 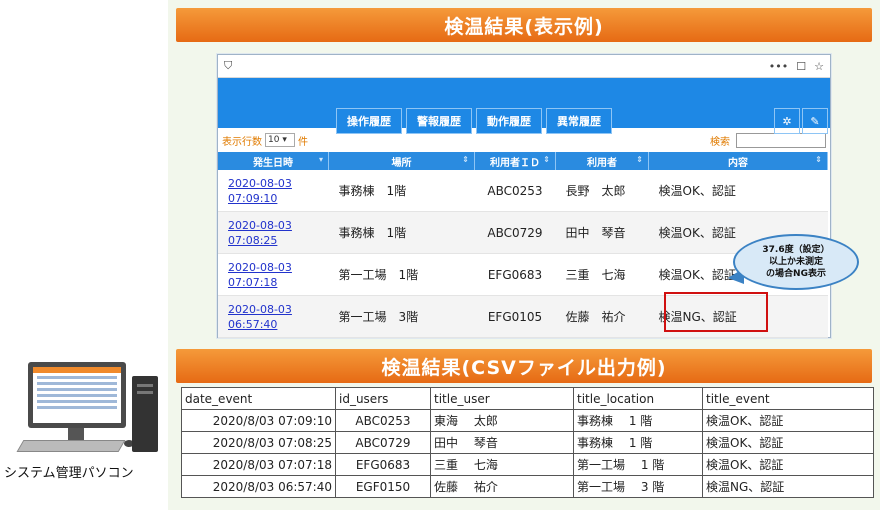 I want to click on settings-icon: ✲, so click(x=787, y=121).